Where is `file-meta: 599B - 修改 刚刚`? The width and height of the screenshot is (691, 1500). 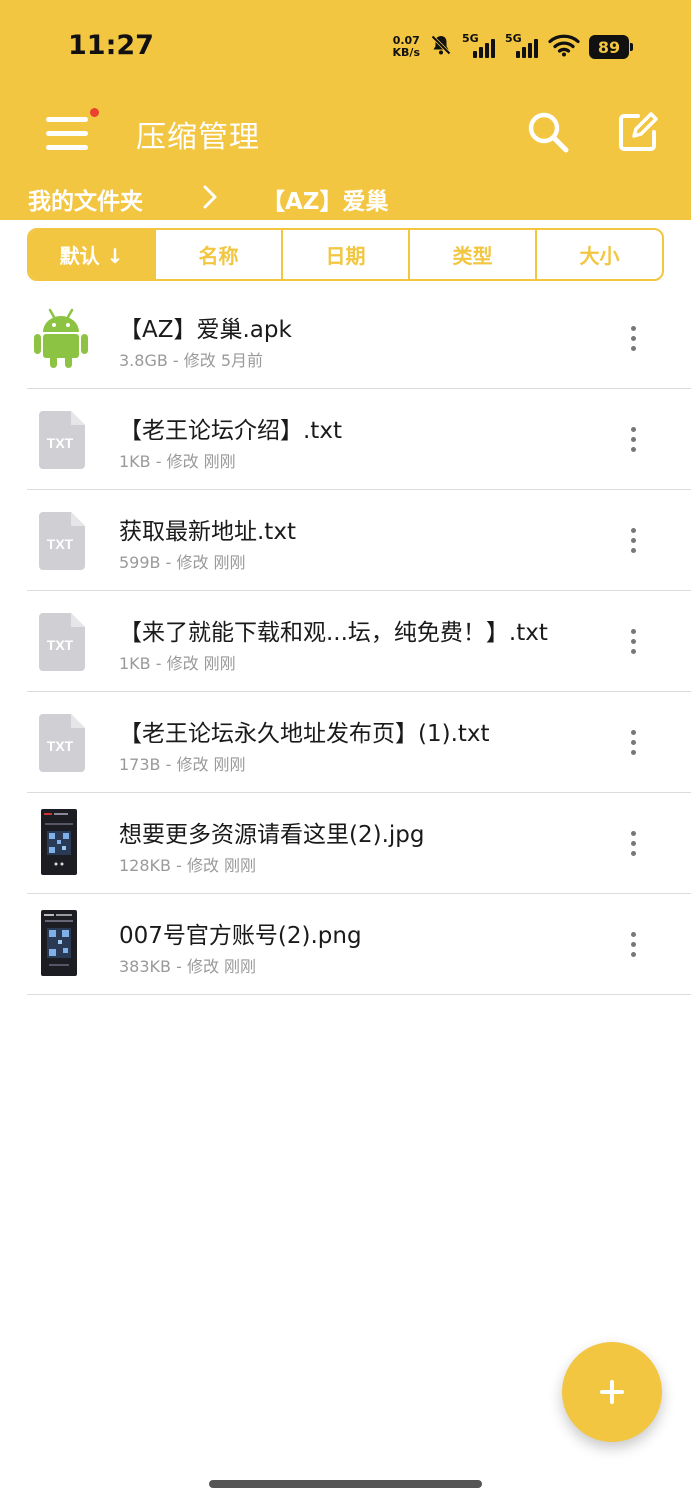
file-meta: 599B - 修改 刚刚 is located at coordinates (182, 562).